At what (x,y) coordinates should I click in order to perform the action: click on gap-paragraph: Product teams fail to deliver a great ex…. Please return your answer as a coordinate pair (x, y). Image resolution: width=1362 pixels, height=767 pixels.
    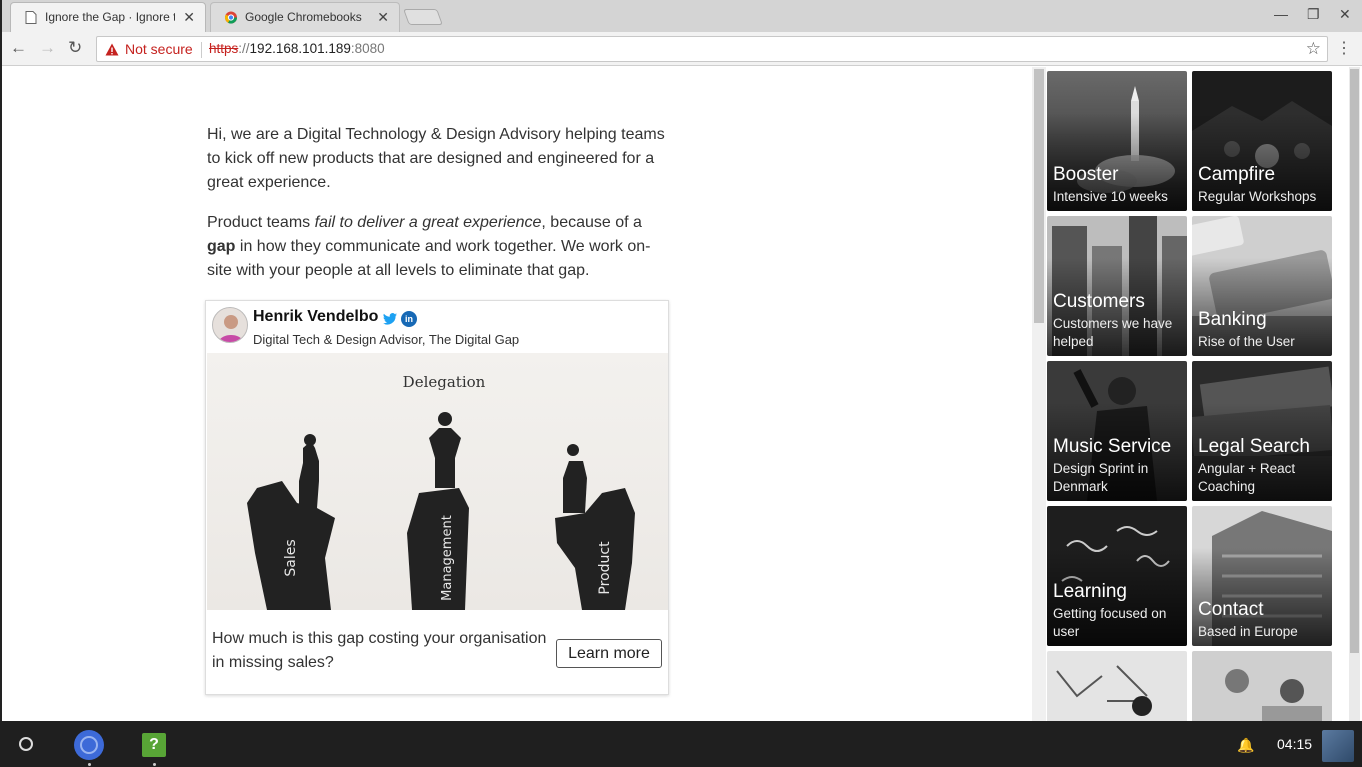
    Looking at the image, I should click on (438, 247).